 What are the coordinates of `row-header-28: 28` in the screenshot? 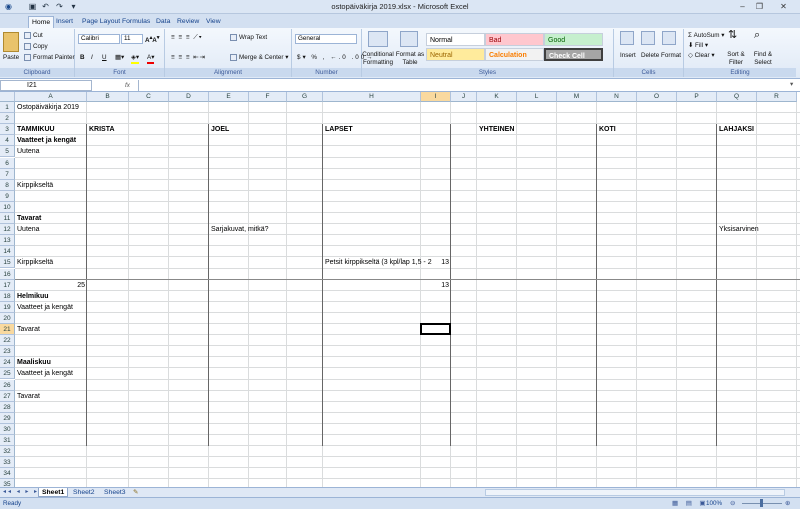 It's located at (7, 407).